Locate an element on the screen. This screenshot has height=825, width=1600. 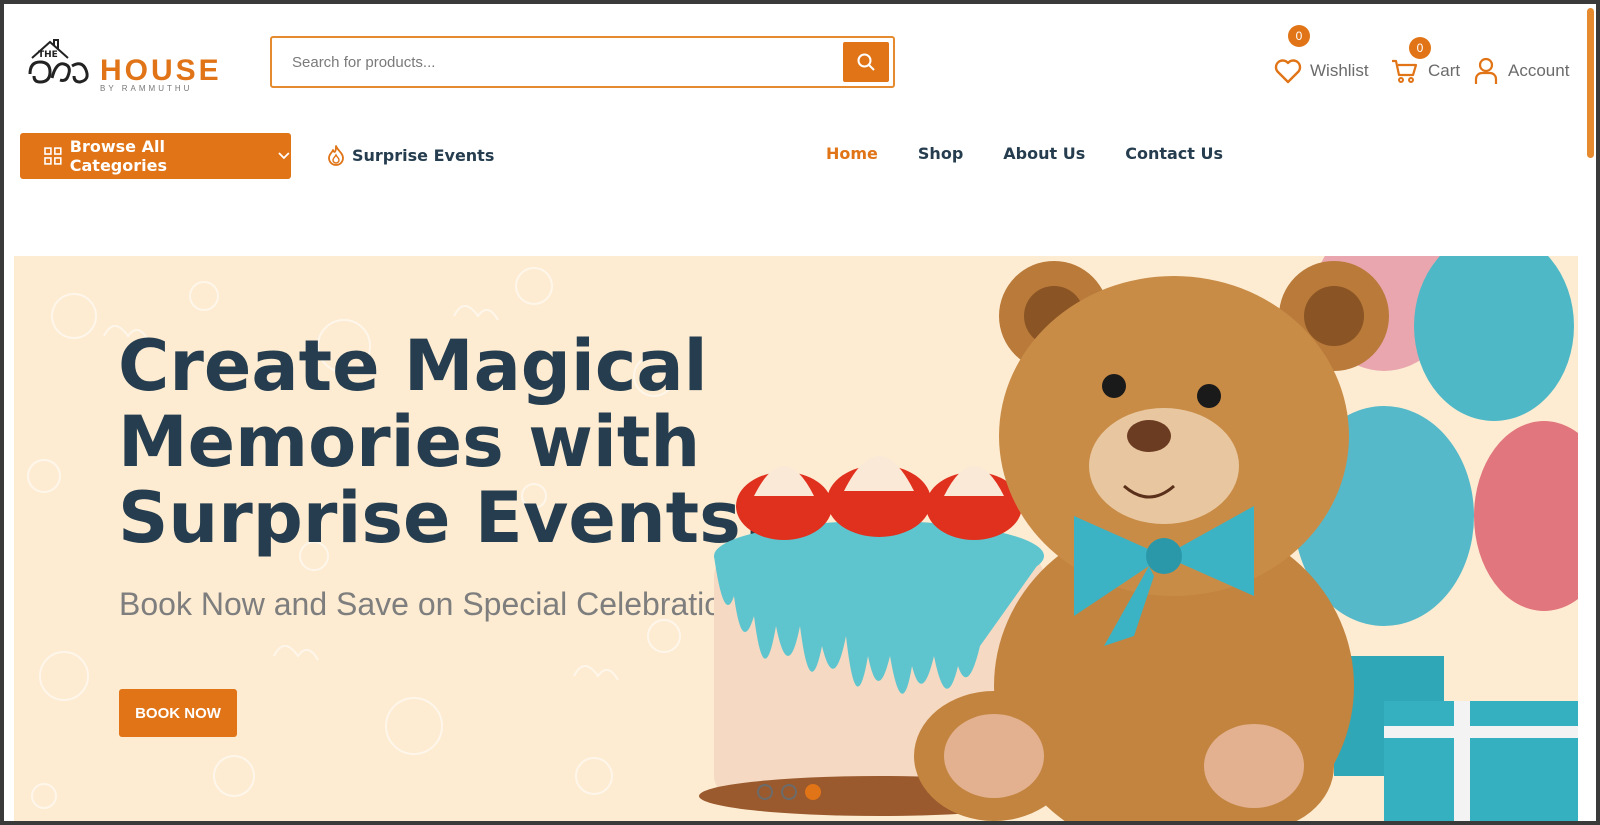
gift-ribbon-vertical is located at coordinates (1462, 761).